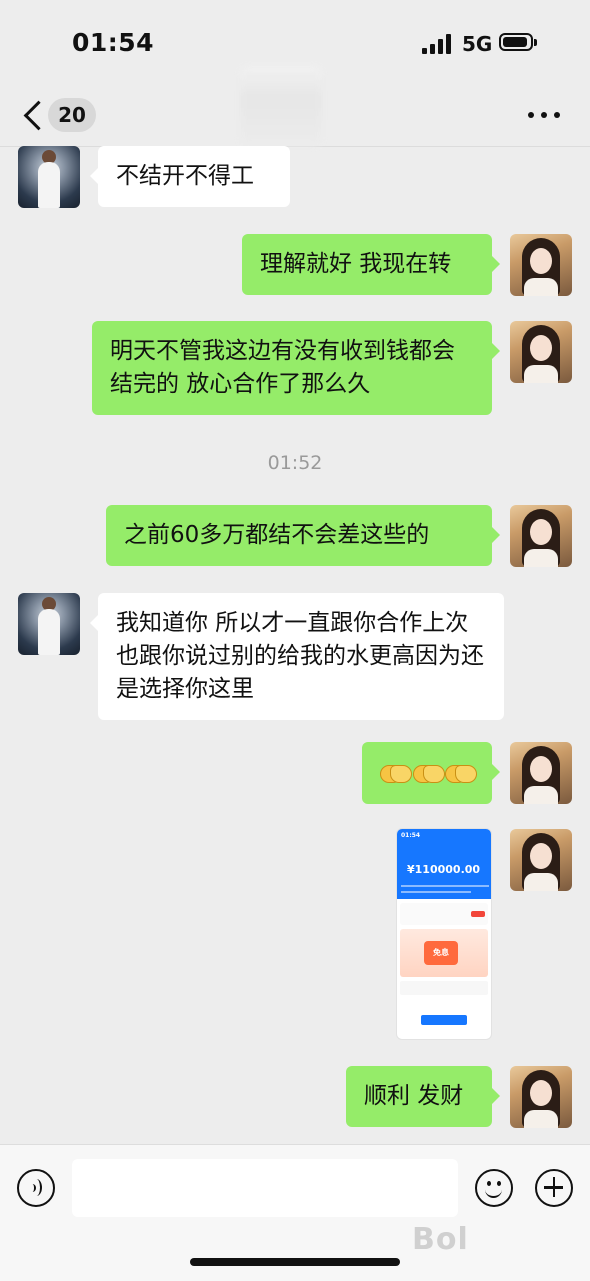 This screenshot has width=590, height=1281. Describe the element at coordinates (113, 42) in the screenshot. I see `status-time: 01:54` at that location.